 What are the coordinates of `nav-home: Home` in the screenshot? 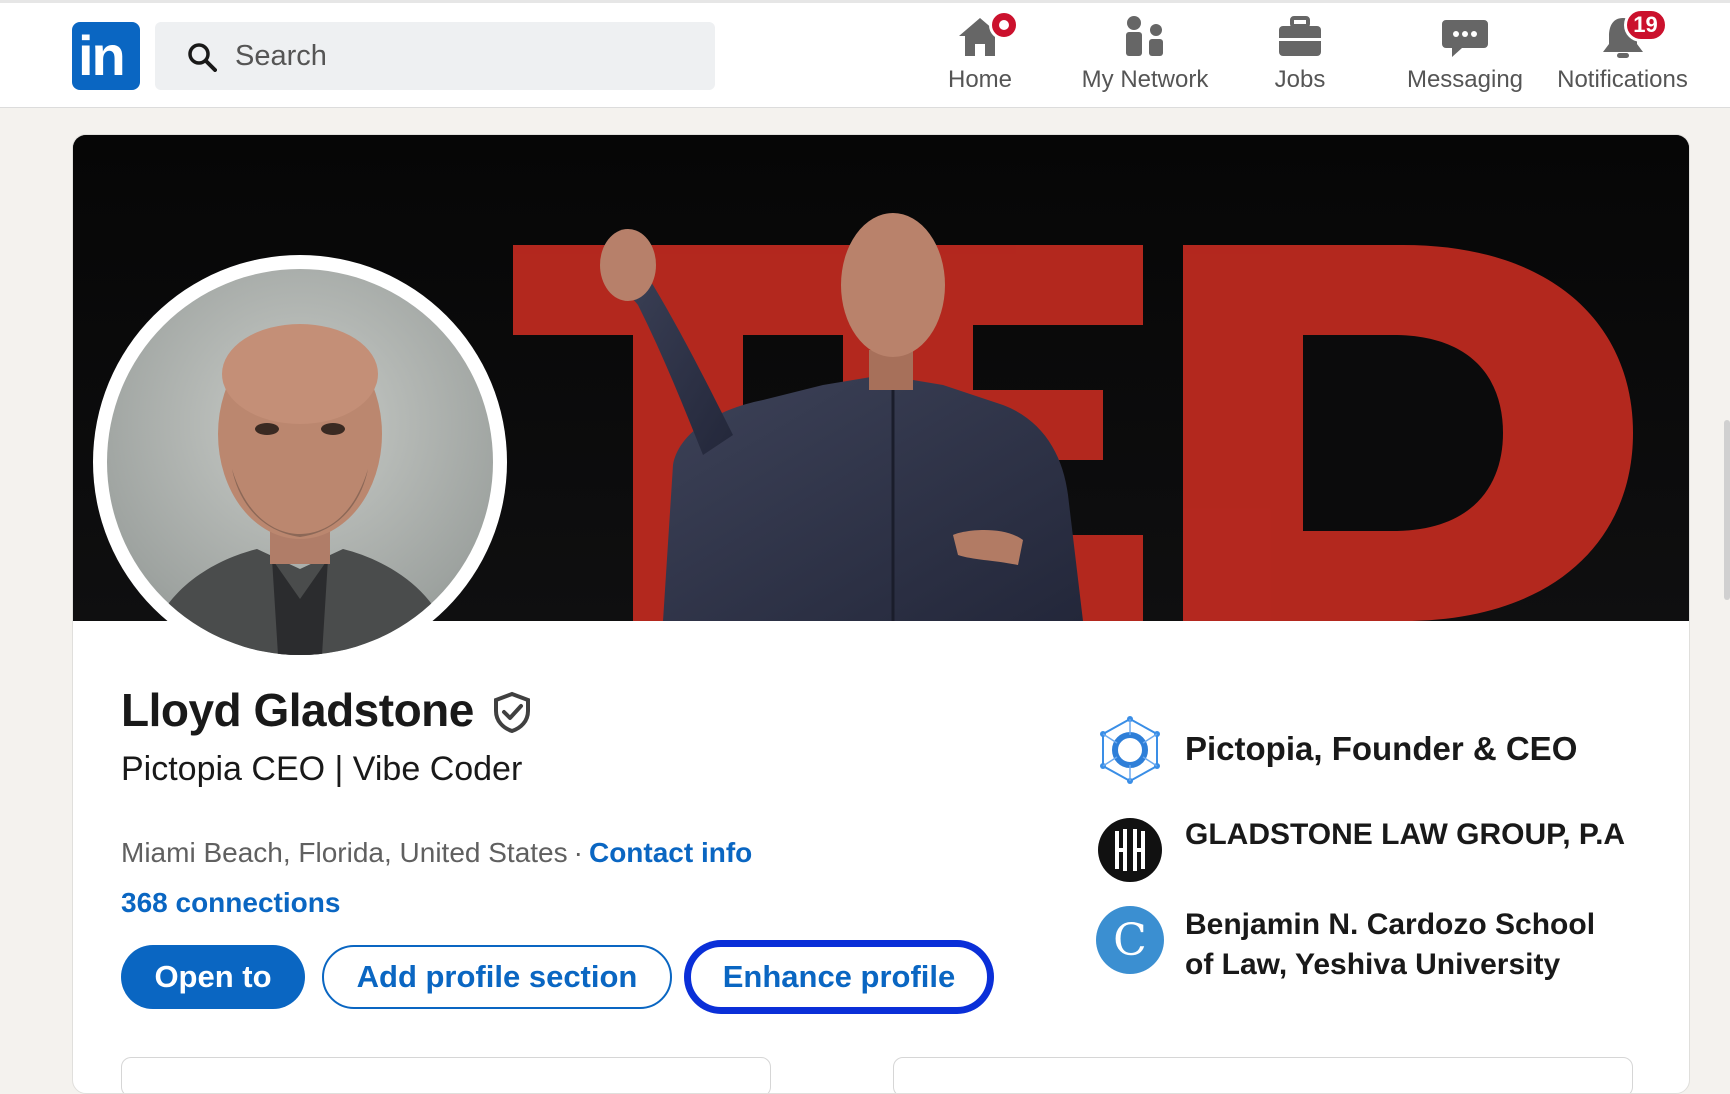 It's located at (980, 57).